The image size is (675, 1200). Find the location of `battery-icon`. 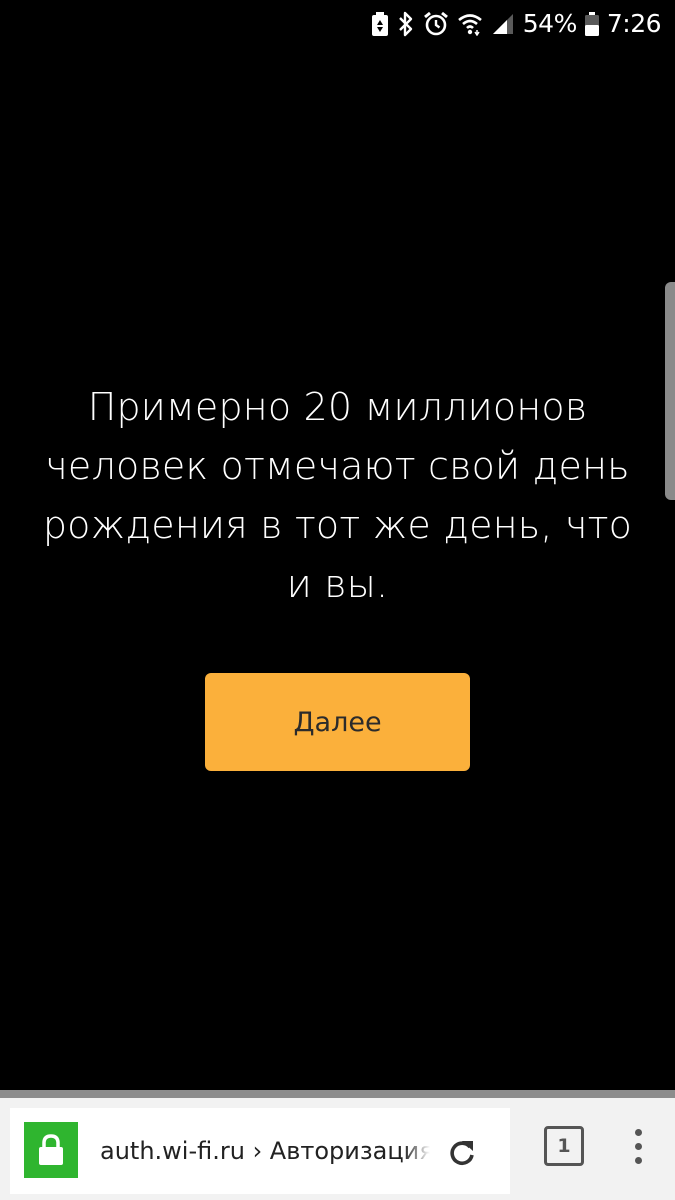

battery-icon is located at coordinates (591, 24).